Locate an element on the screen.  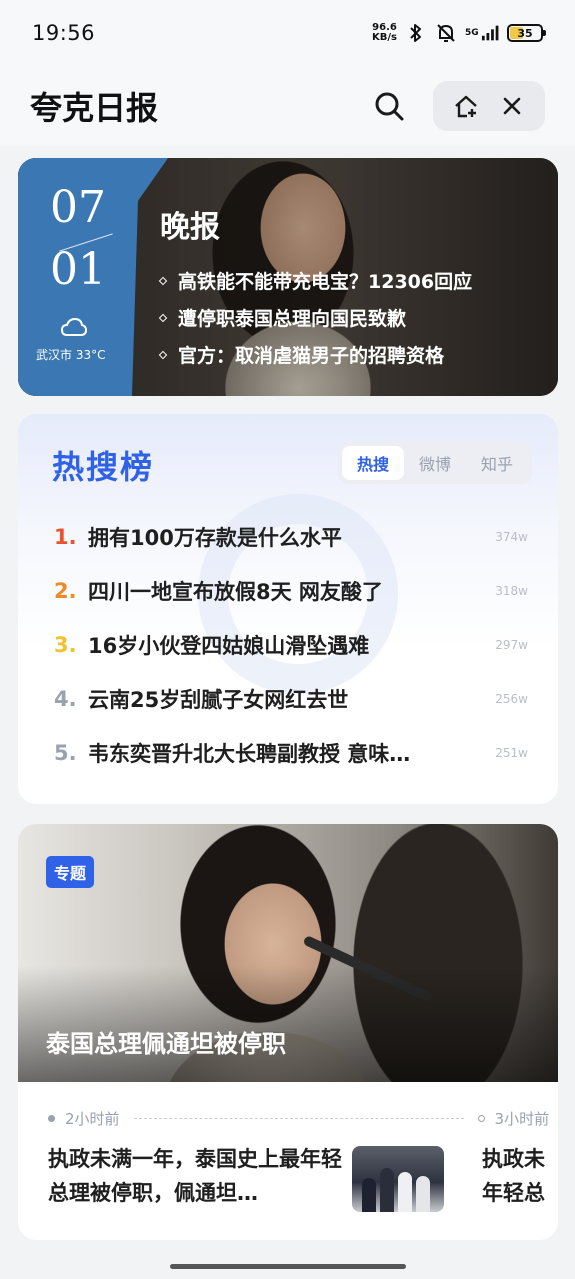
mini-app-capsule is located at coordinates (489, 106).